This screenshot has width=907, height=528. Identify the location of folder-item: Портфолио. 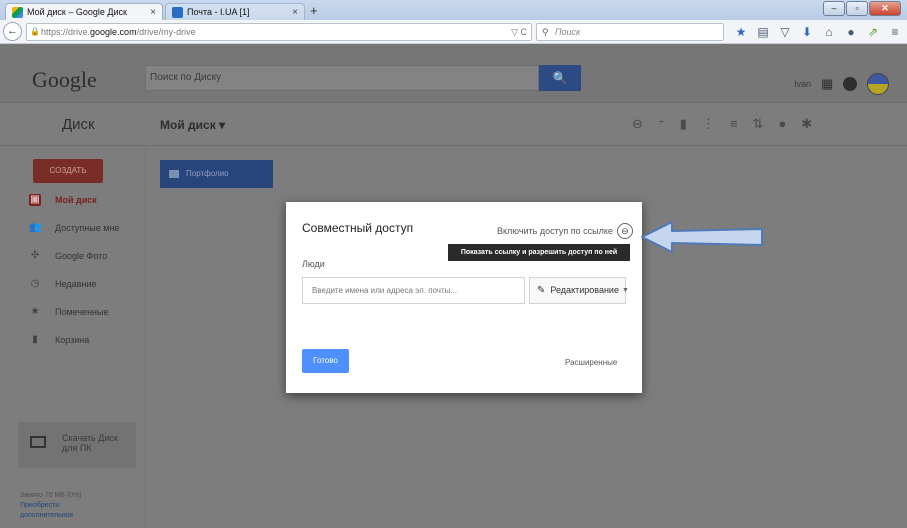
(216, 174).